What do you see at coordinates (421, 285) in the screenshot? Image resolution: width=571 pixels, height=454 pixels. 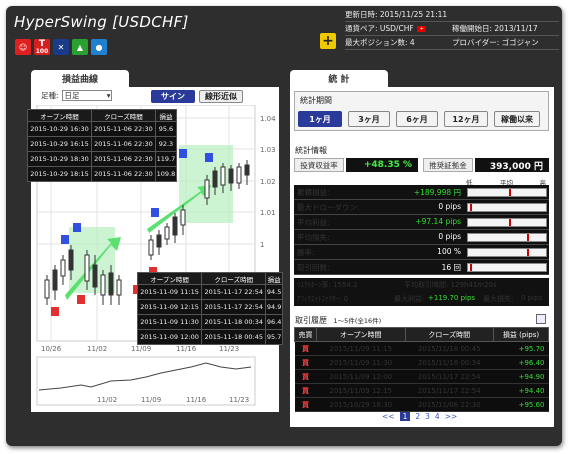 I see `extra-stats-row-1: ﾘｽｸﾘﾀｰﾝ率: 1554.2 平均取引時間: 129h41m20s` at bounding box center [421, 285].